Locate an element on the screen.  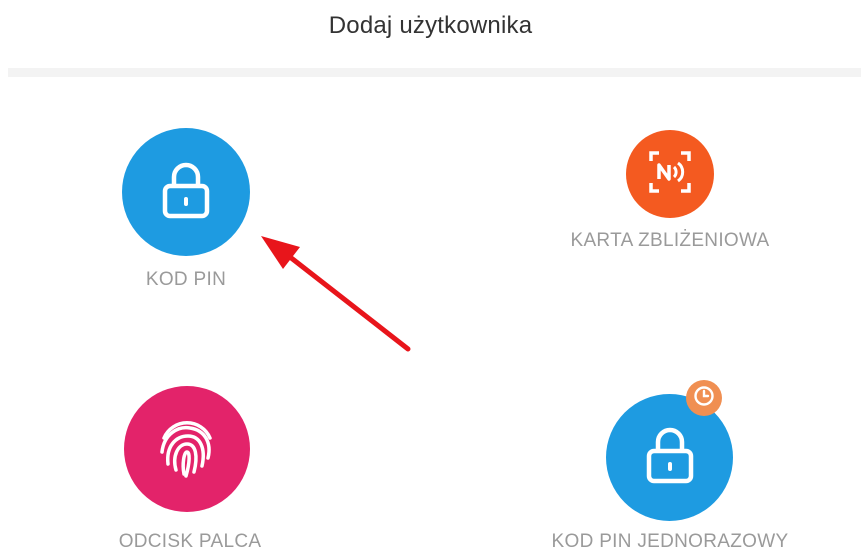
fingerprint-icon is located at coordinates (187, 449).